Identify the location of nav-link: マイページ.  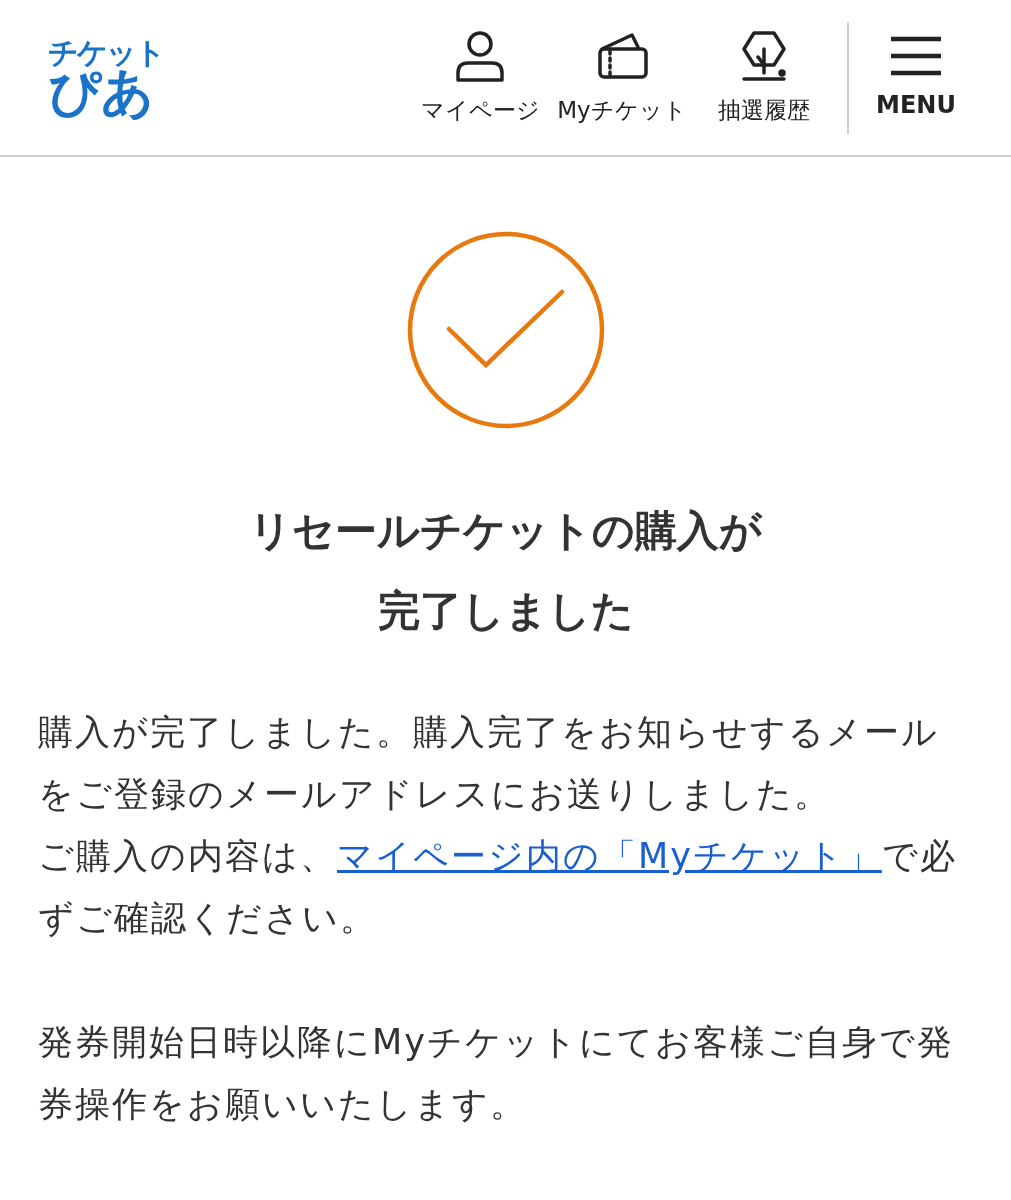
(480, 77).